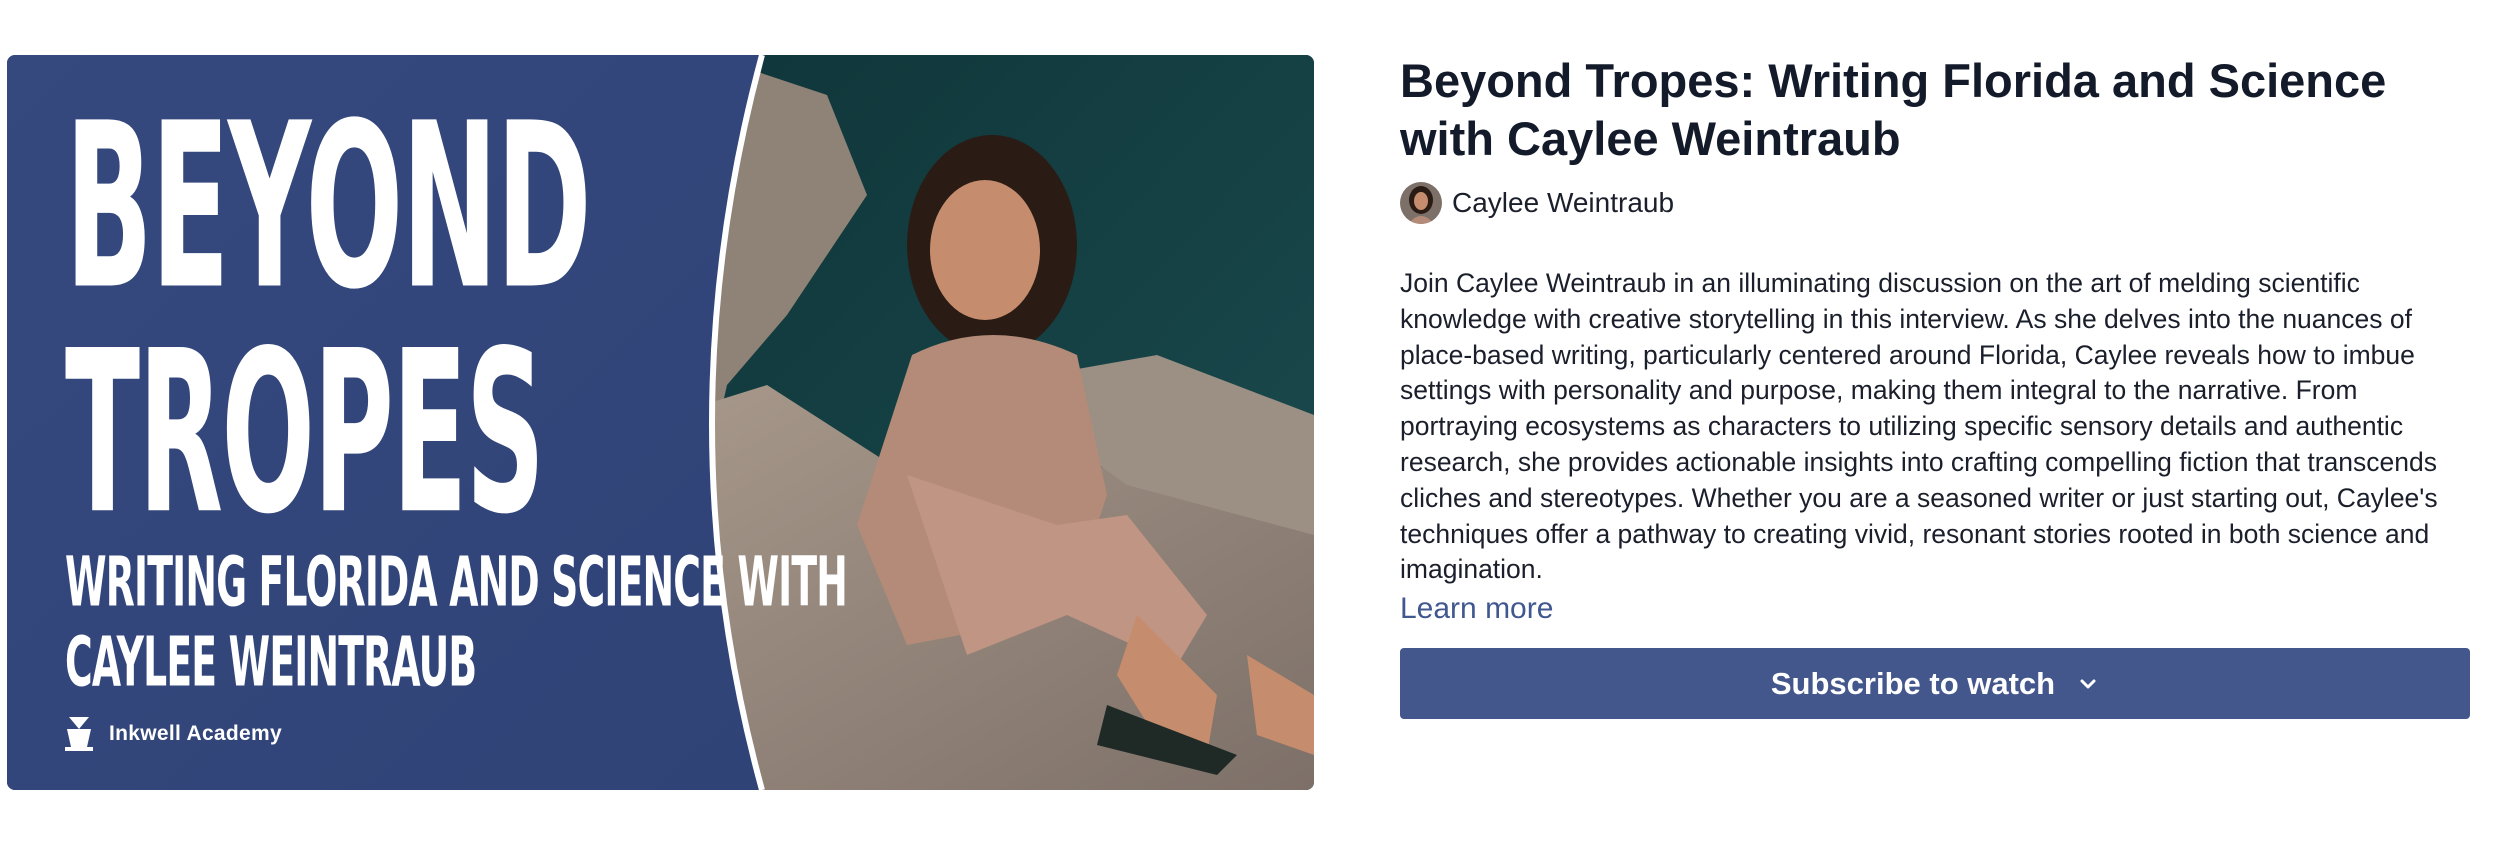 The height and width of the screenshot is (842, 2500). What do you see at coordinates (195, 733) in the screenshot?
I see `brand-name: Inkwell Academy` at bounding box center [195, 733].